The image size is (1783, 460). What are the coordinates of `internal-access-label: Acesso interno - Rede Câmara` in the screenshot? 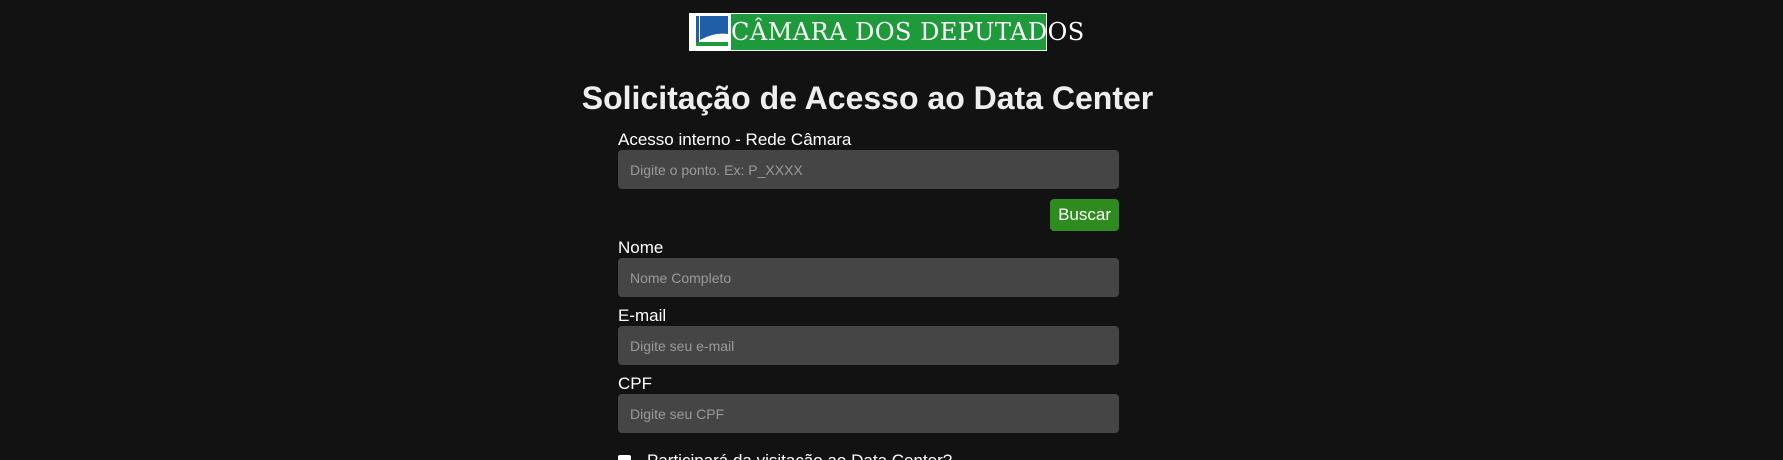 It's located at (735, 139).